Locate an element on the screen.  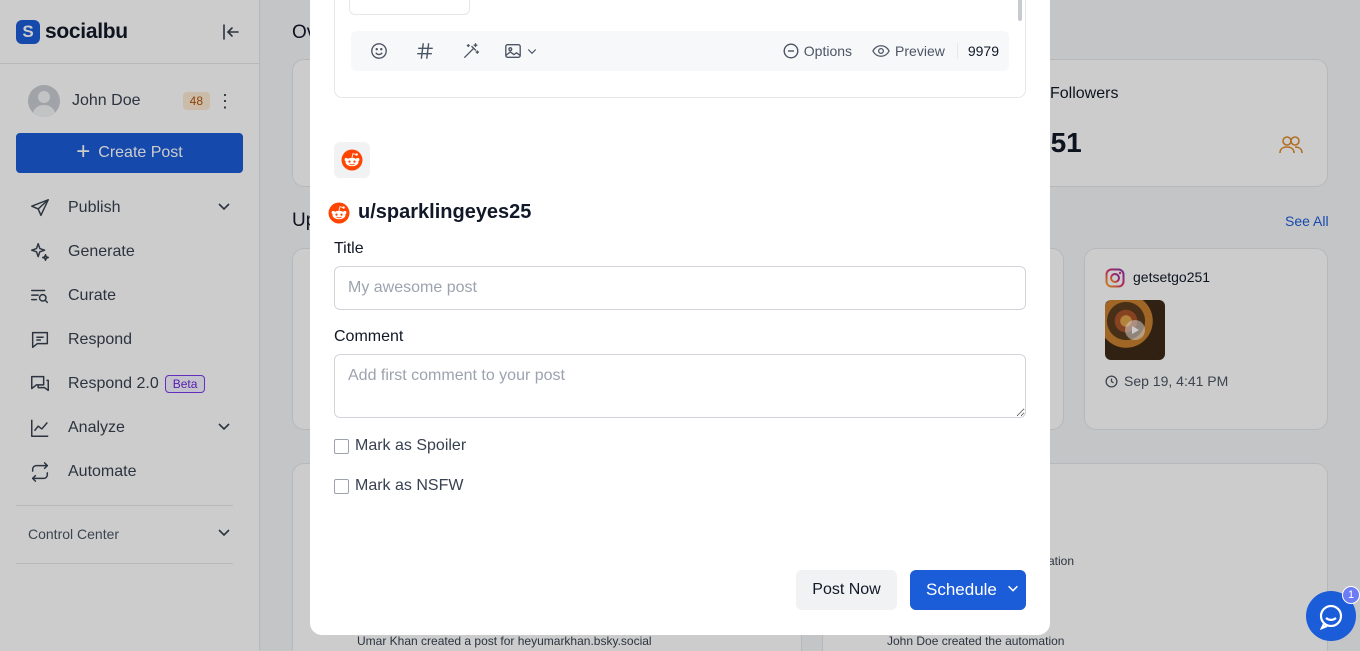
title-label: Title is located at coordinates (349, 248).